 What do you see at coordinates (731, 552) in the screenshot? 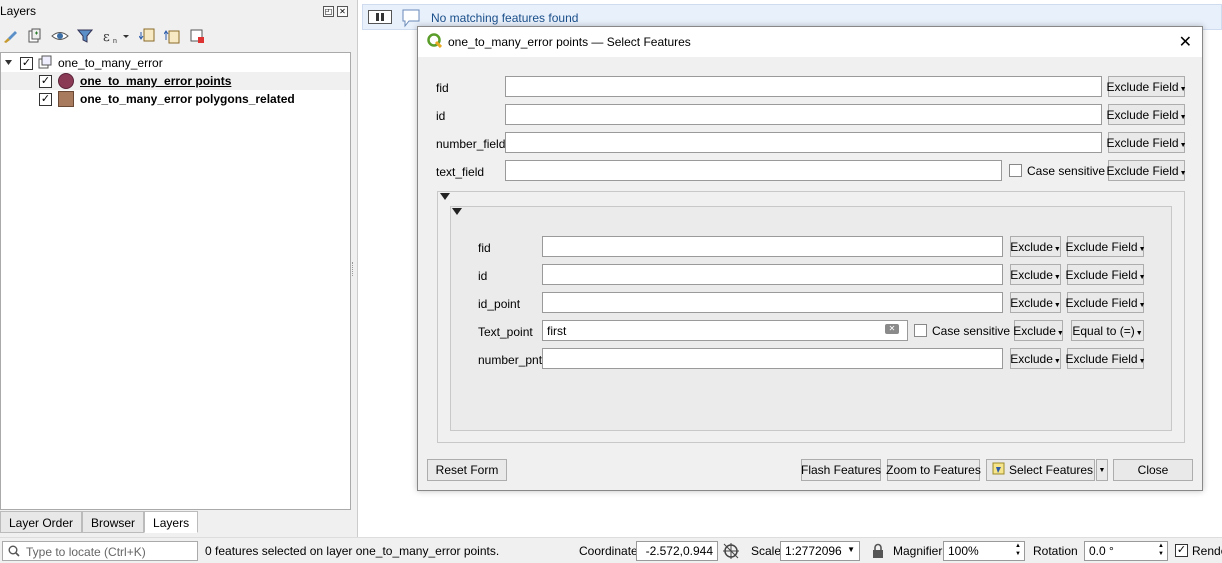
I see `extents-toggle-icon` at bounding box center [731, 552].